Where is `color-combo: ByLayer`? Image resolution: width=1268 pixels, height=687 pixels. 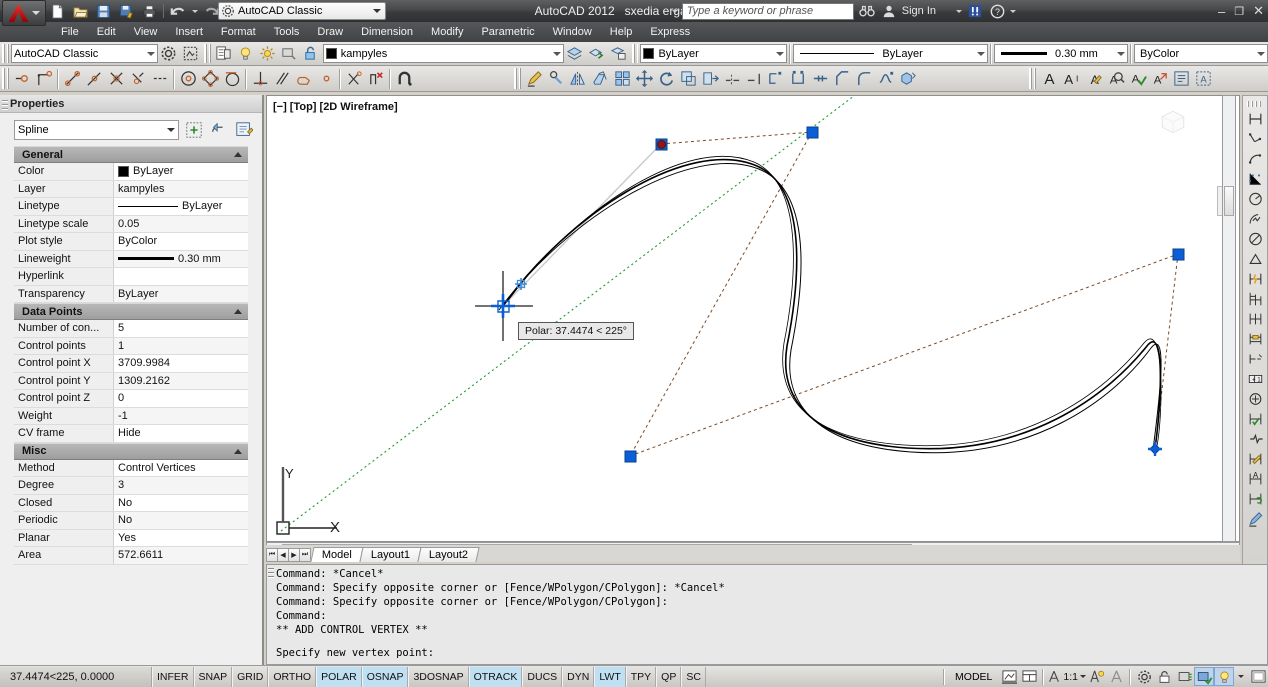 color-combo: ByLayer is located at coordinates (714, 53).